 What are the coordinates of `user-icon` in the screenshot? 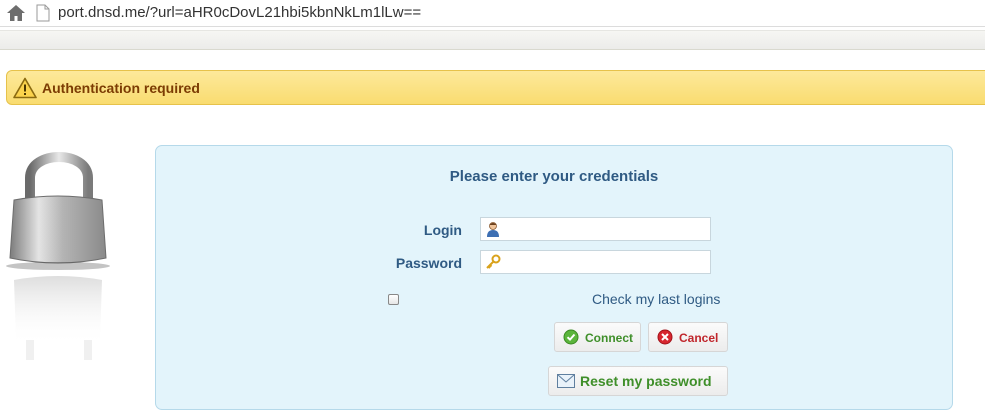 It's located at (493, 229).